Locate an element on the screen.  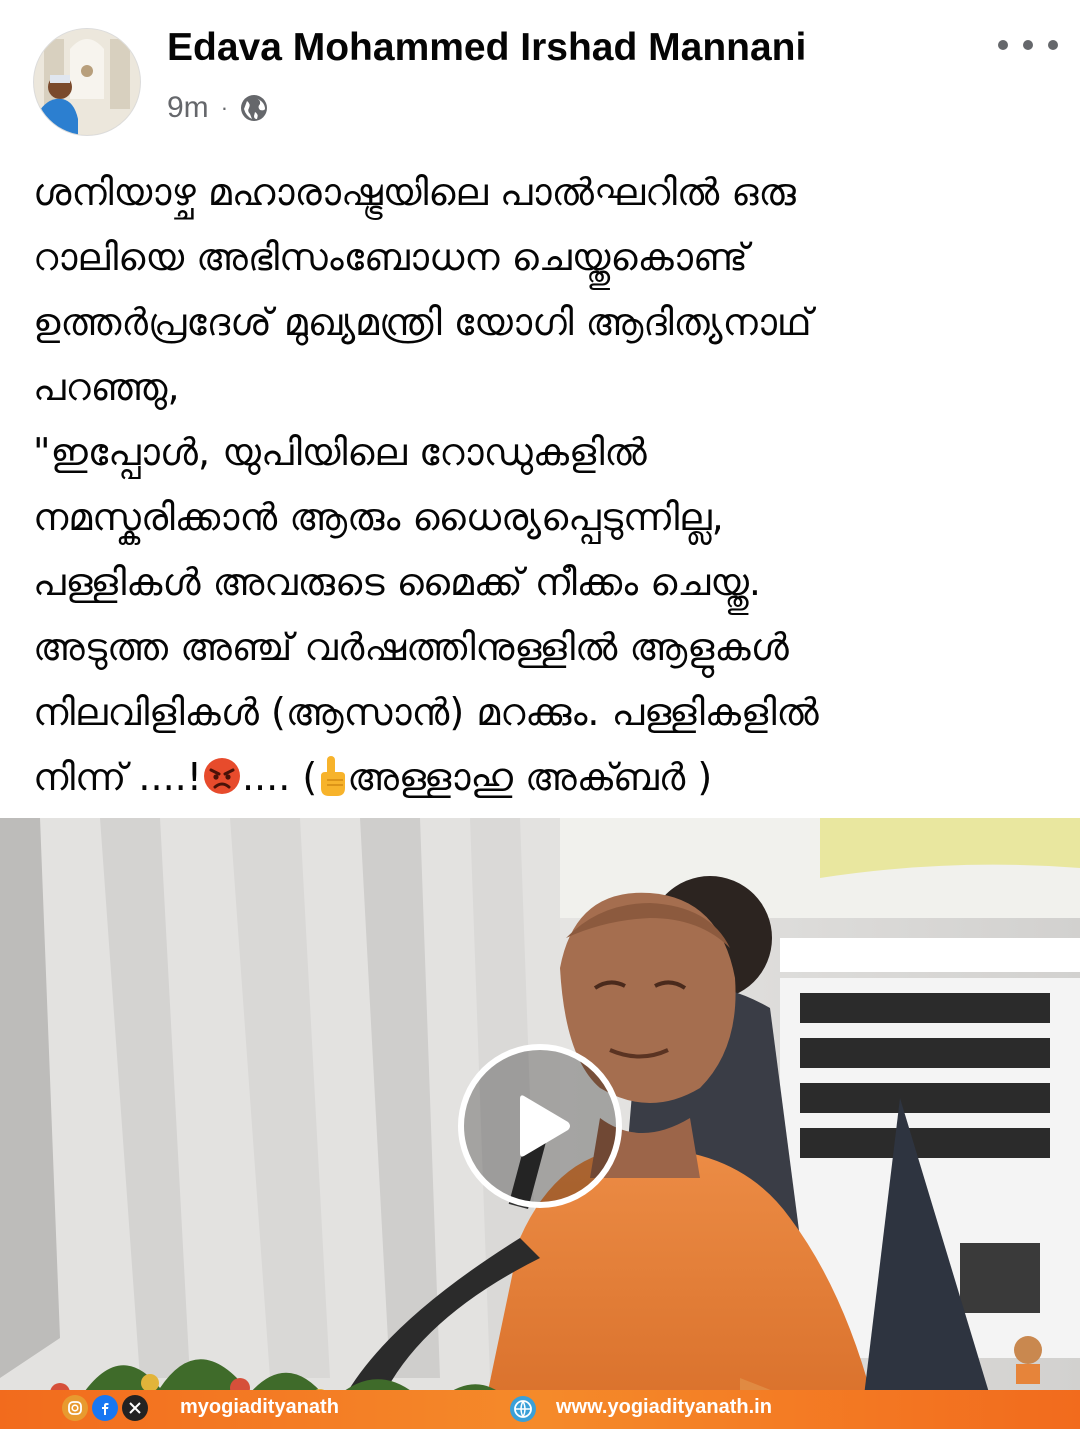
post-text-fragment: നിന്ന് ....! is located at coordinates (117, 777).